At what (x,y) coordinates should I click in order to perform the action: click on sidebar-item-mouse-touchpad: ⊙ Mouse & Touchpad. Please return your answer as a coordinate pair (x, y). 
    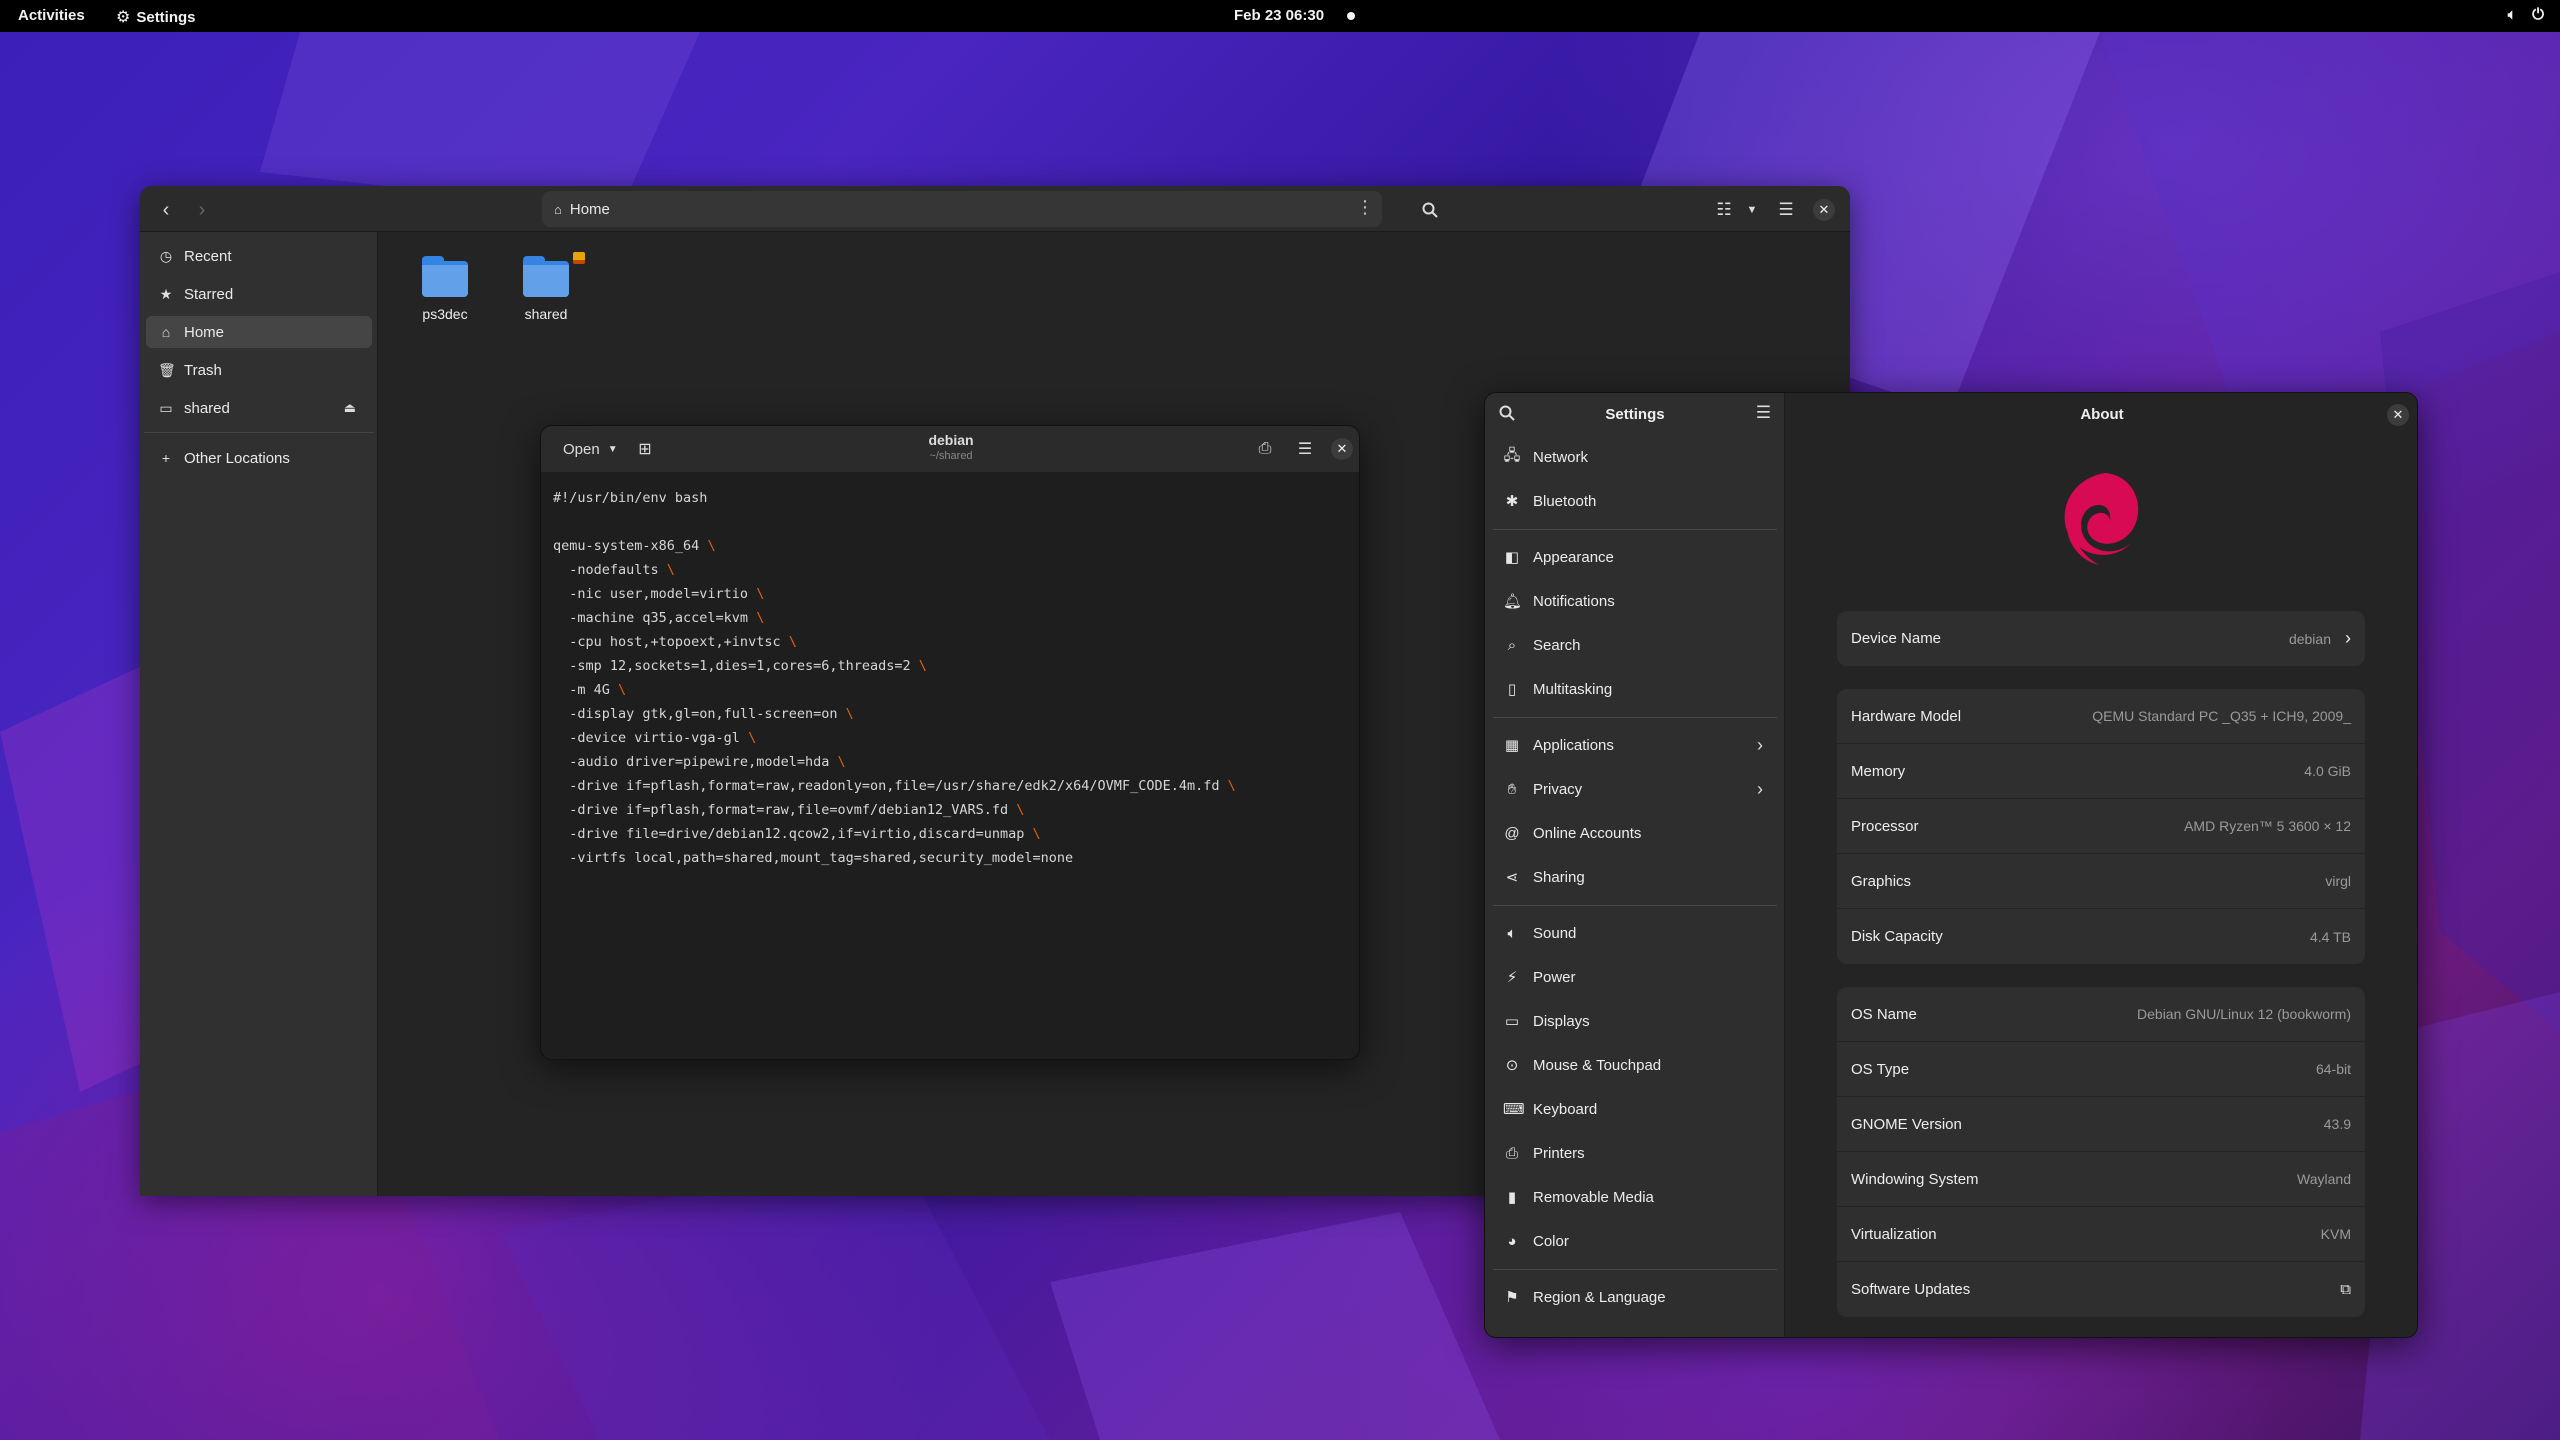
    Looking at the image, I should click on (1635, 1065).